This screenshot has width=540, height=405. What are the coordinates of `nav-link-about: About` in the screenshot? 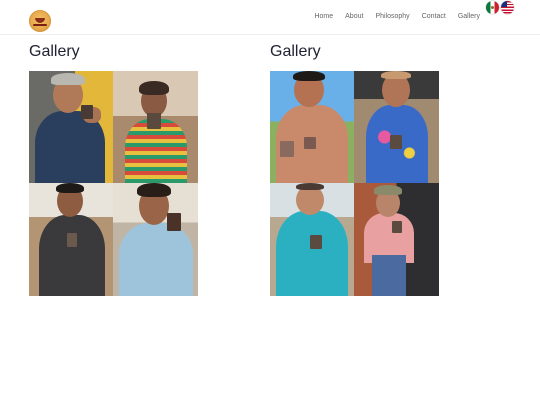 It's located at (354, 17).